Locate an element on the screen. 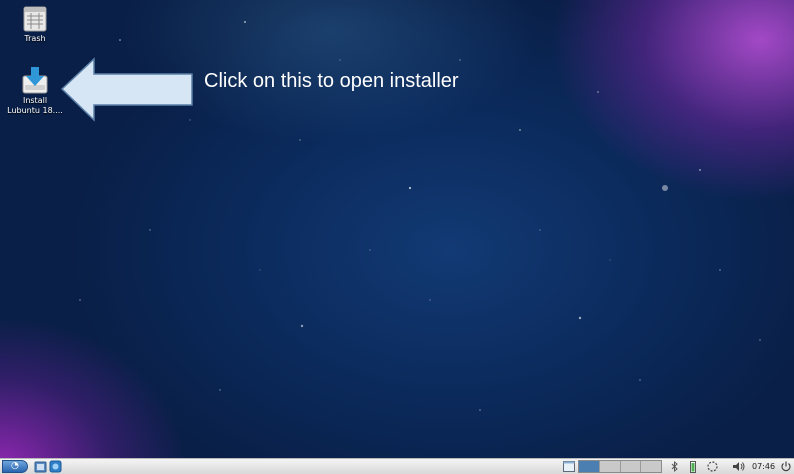 This screenshot has height=474, width=794. bluetooth-icon is located at coordinates (675, 466).